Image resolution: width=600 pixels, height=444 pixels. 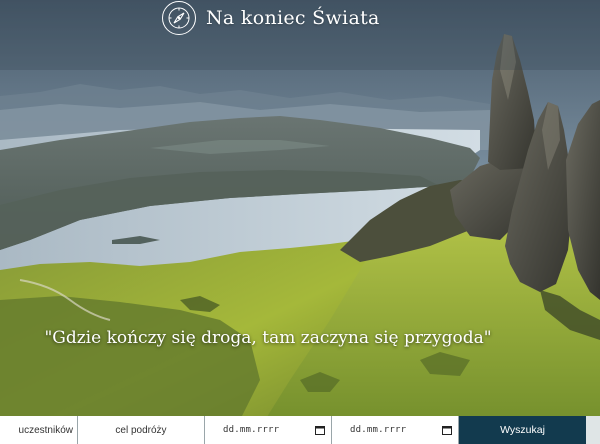 I want to click on destination-input: cel podróży, so click(x=141, y=430).